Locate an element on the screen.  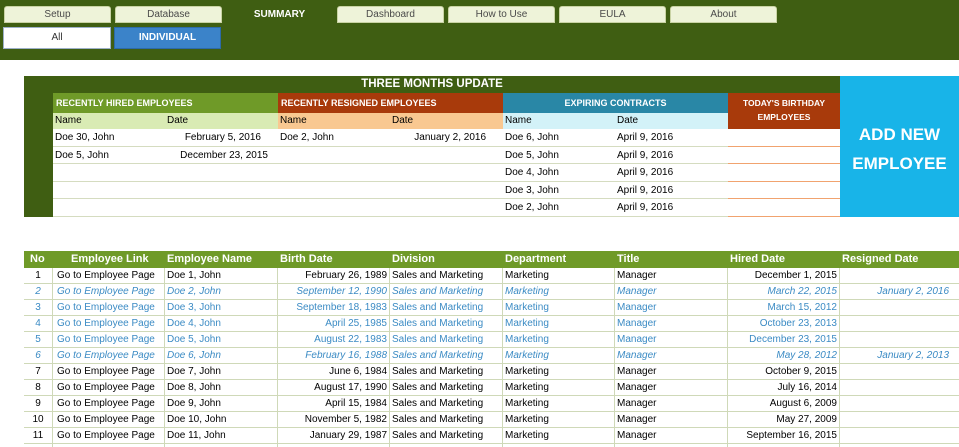
cell-no: 7 is located at coordinates (38, 371).